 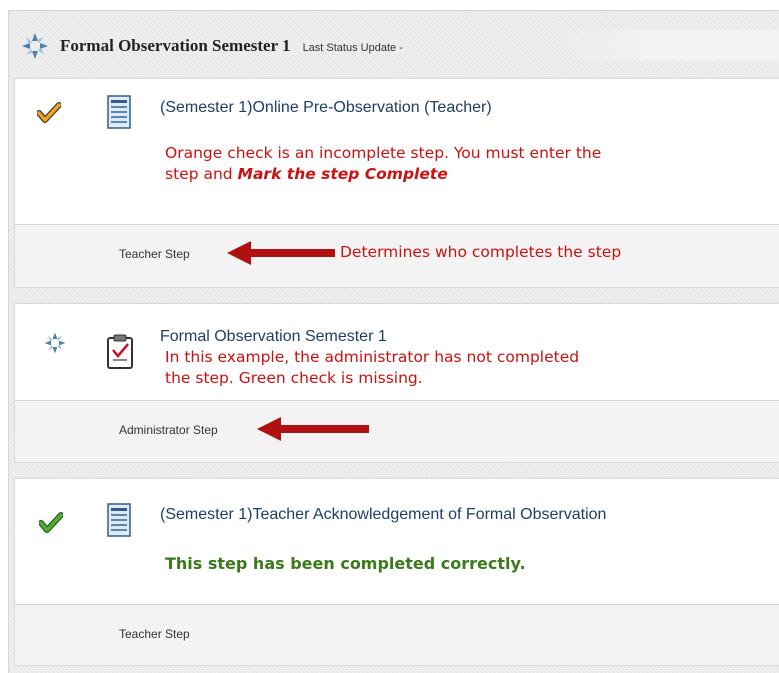 I want to click on step-footer: Administrator Step, so click(x=397, y=431).